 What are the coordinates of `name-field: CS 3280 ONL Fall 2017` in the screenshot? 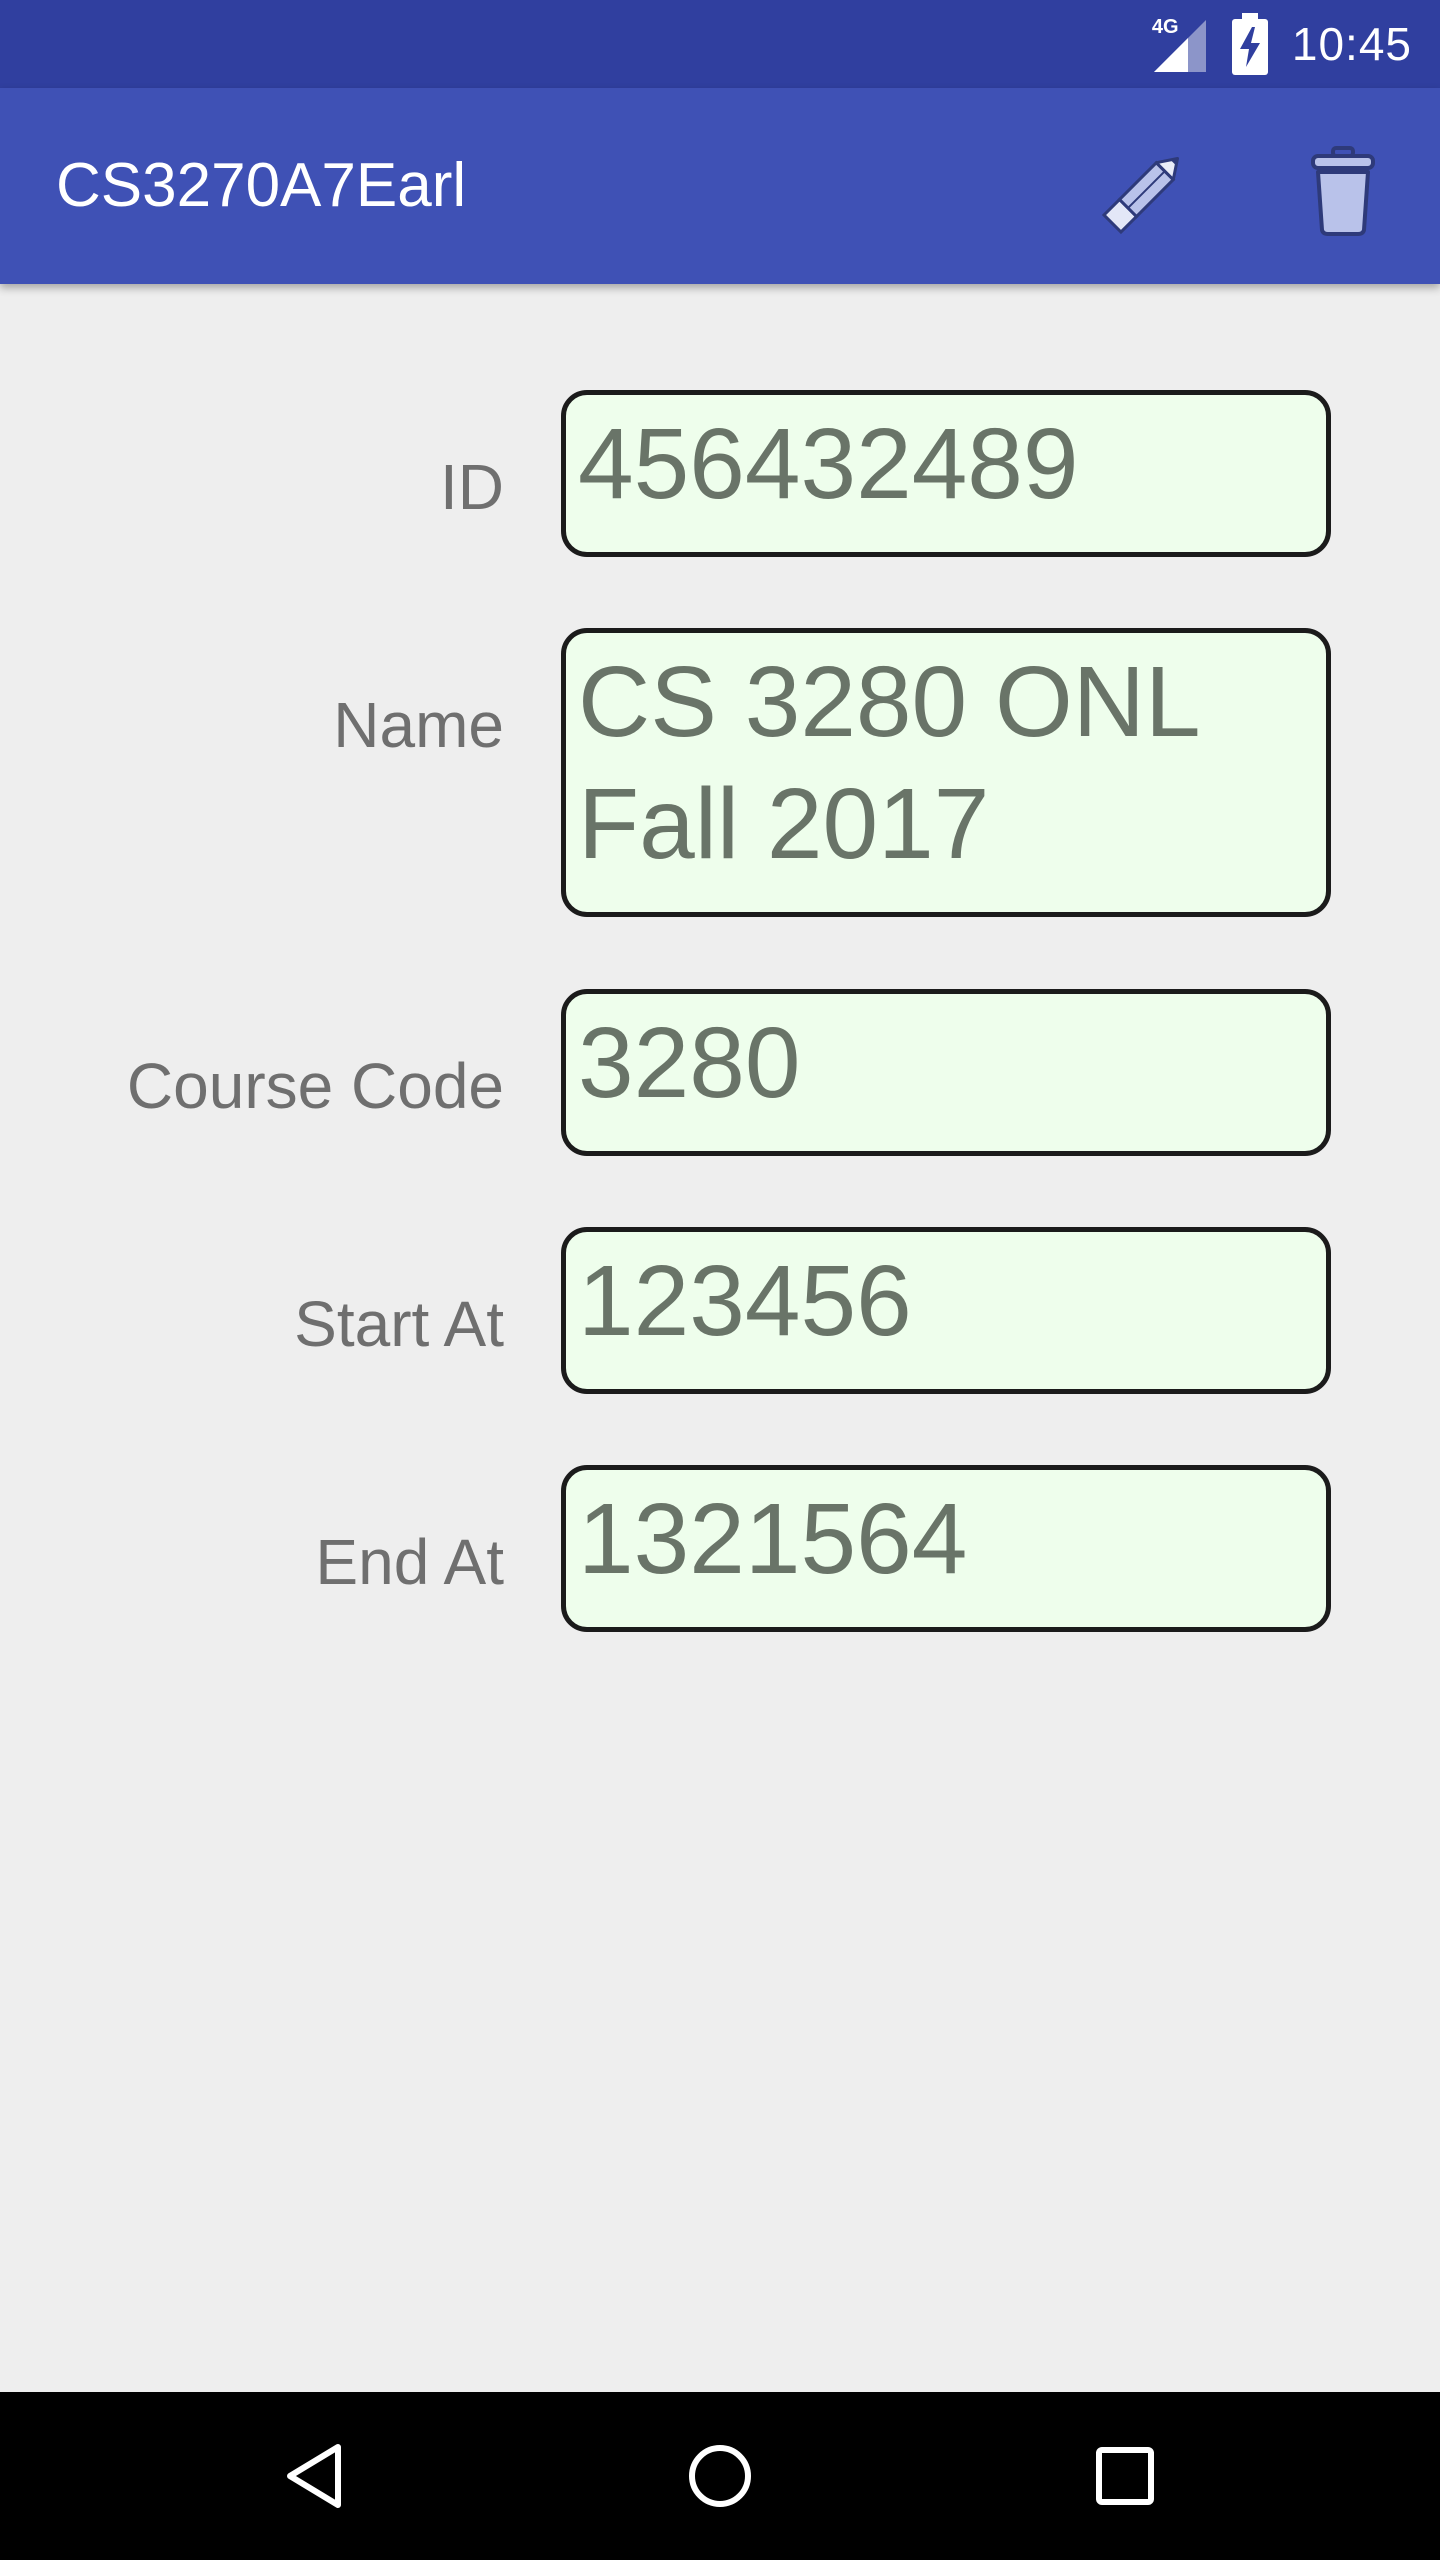 It's located at (946, 772).